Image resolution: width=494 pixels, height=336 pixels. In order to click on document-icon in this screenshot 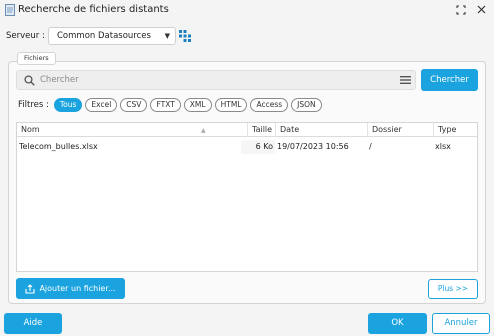, I will do `click(10, 10)`.